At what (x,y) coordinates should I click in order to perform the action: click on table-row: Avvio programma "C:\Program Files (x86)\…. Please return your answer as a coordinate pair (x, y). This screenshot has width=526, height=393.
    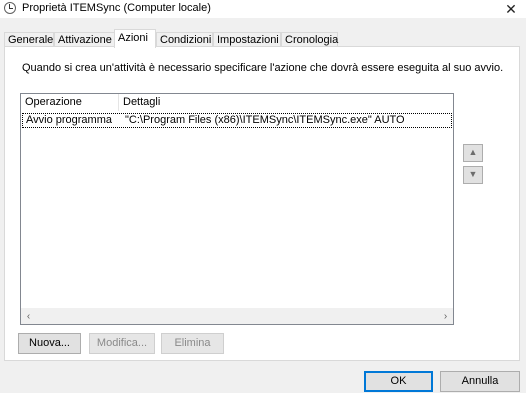
    Looking at the image, I should click on (237, 120).